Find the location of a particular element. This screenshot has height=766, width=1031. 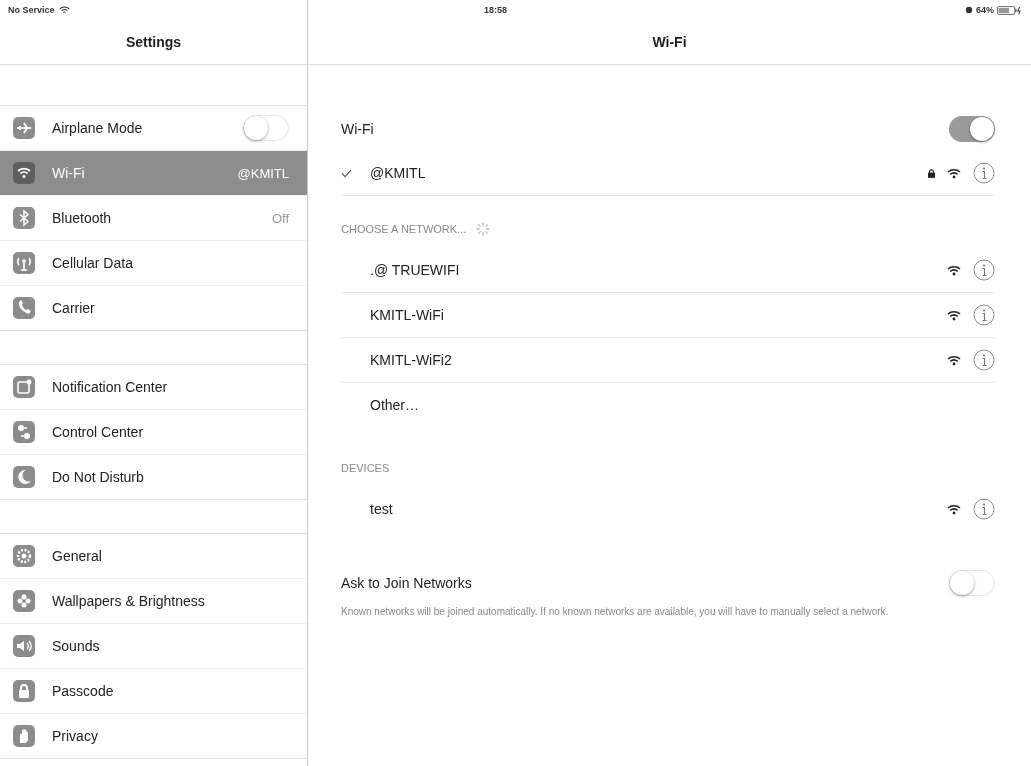

sidebar-item: Cellular Data is located at coordinates (153, 263).